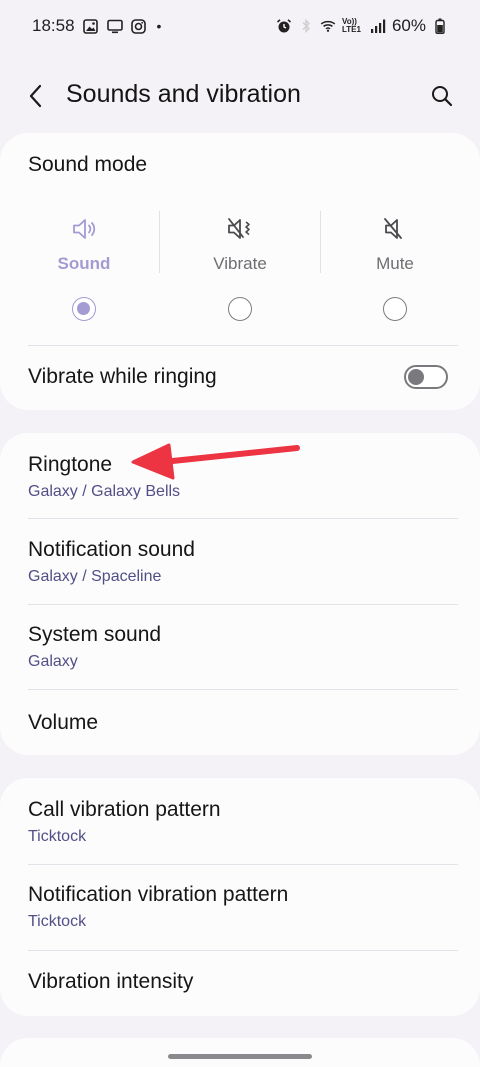 This screenshot has height=1067, width=480. What do you see at coordinates (240, 1056) in the screenshot?
I see `gesture-navigation-handle` at bounding box center [240, 1056].